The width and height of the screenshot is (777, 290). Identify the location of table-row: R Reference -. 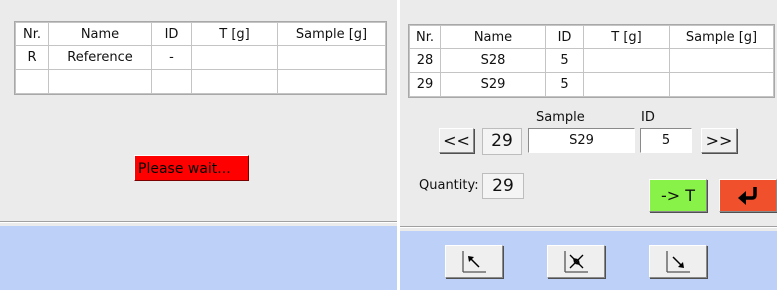
(200, 57).